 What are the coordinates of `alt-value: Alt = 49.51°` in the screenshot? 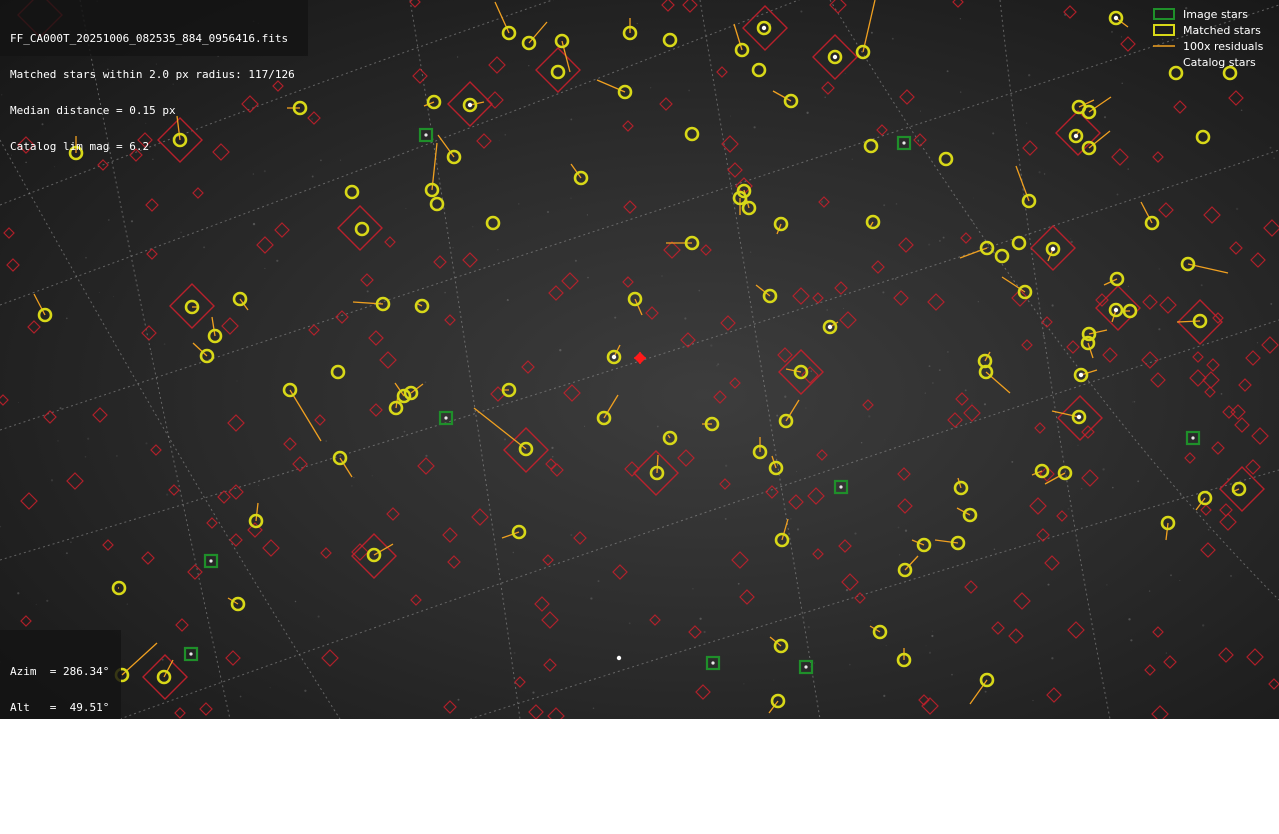 It's located at (60, 707).